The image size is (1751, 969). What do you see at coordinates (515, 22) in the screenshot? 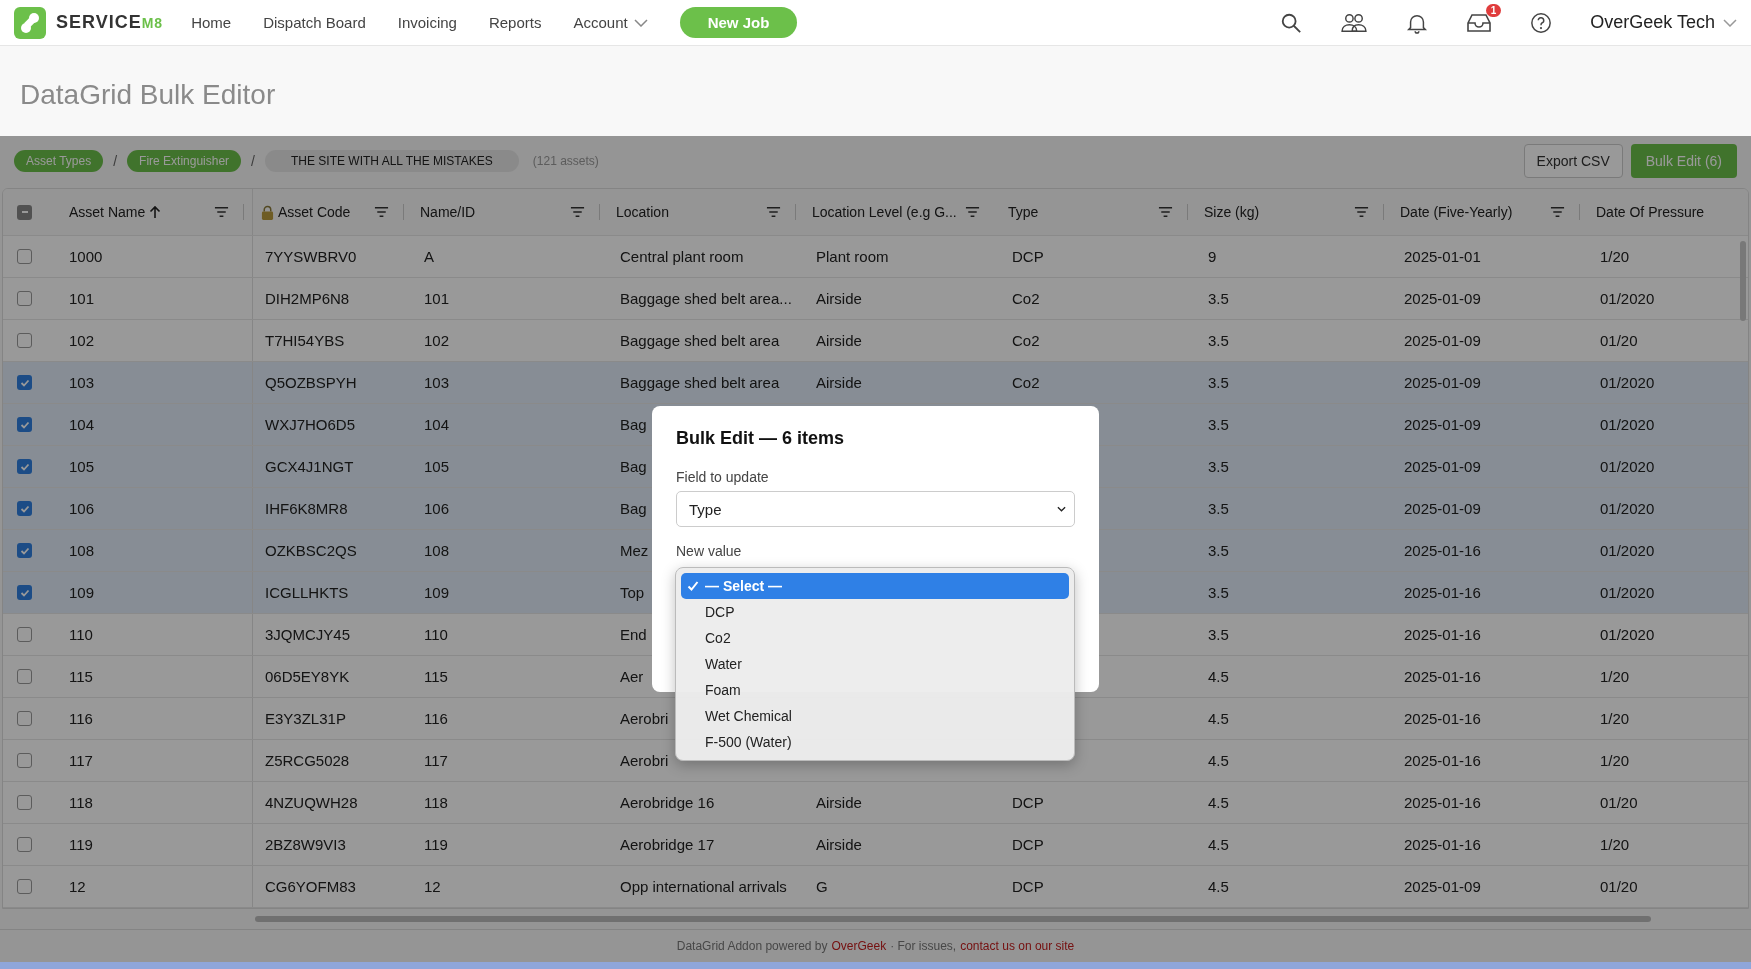
I see `nav-link: Reports` at bounding box center [515, 22].